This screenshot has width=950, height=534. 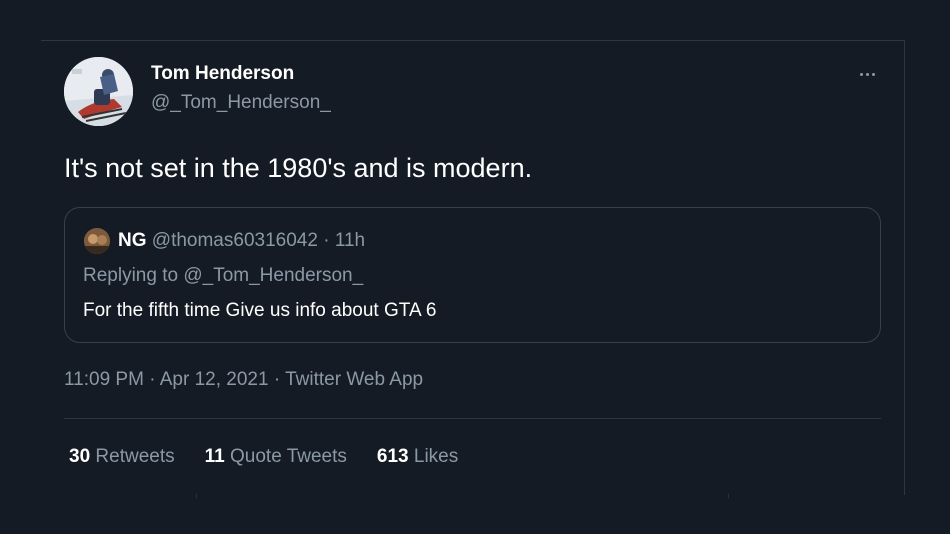 What do you see at coordinates (235, 240) in the screenshot?
I see `quoted-author-handle: @thomas60316042` at bounding box center [235, 240].